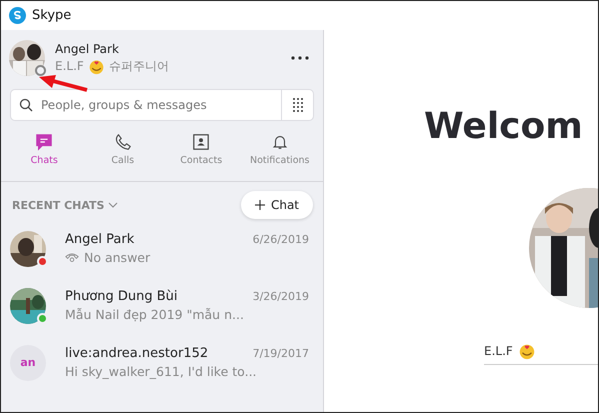  What do you see at coordinates (17, 15) in the screenshot?
I see `skype-logo-icon` at bounding box center [17, 15].